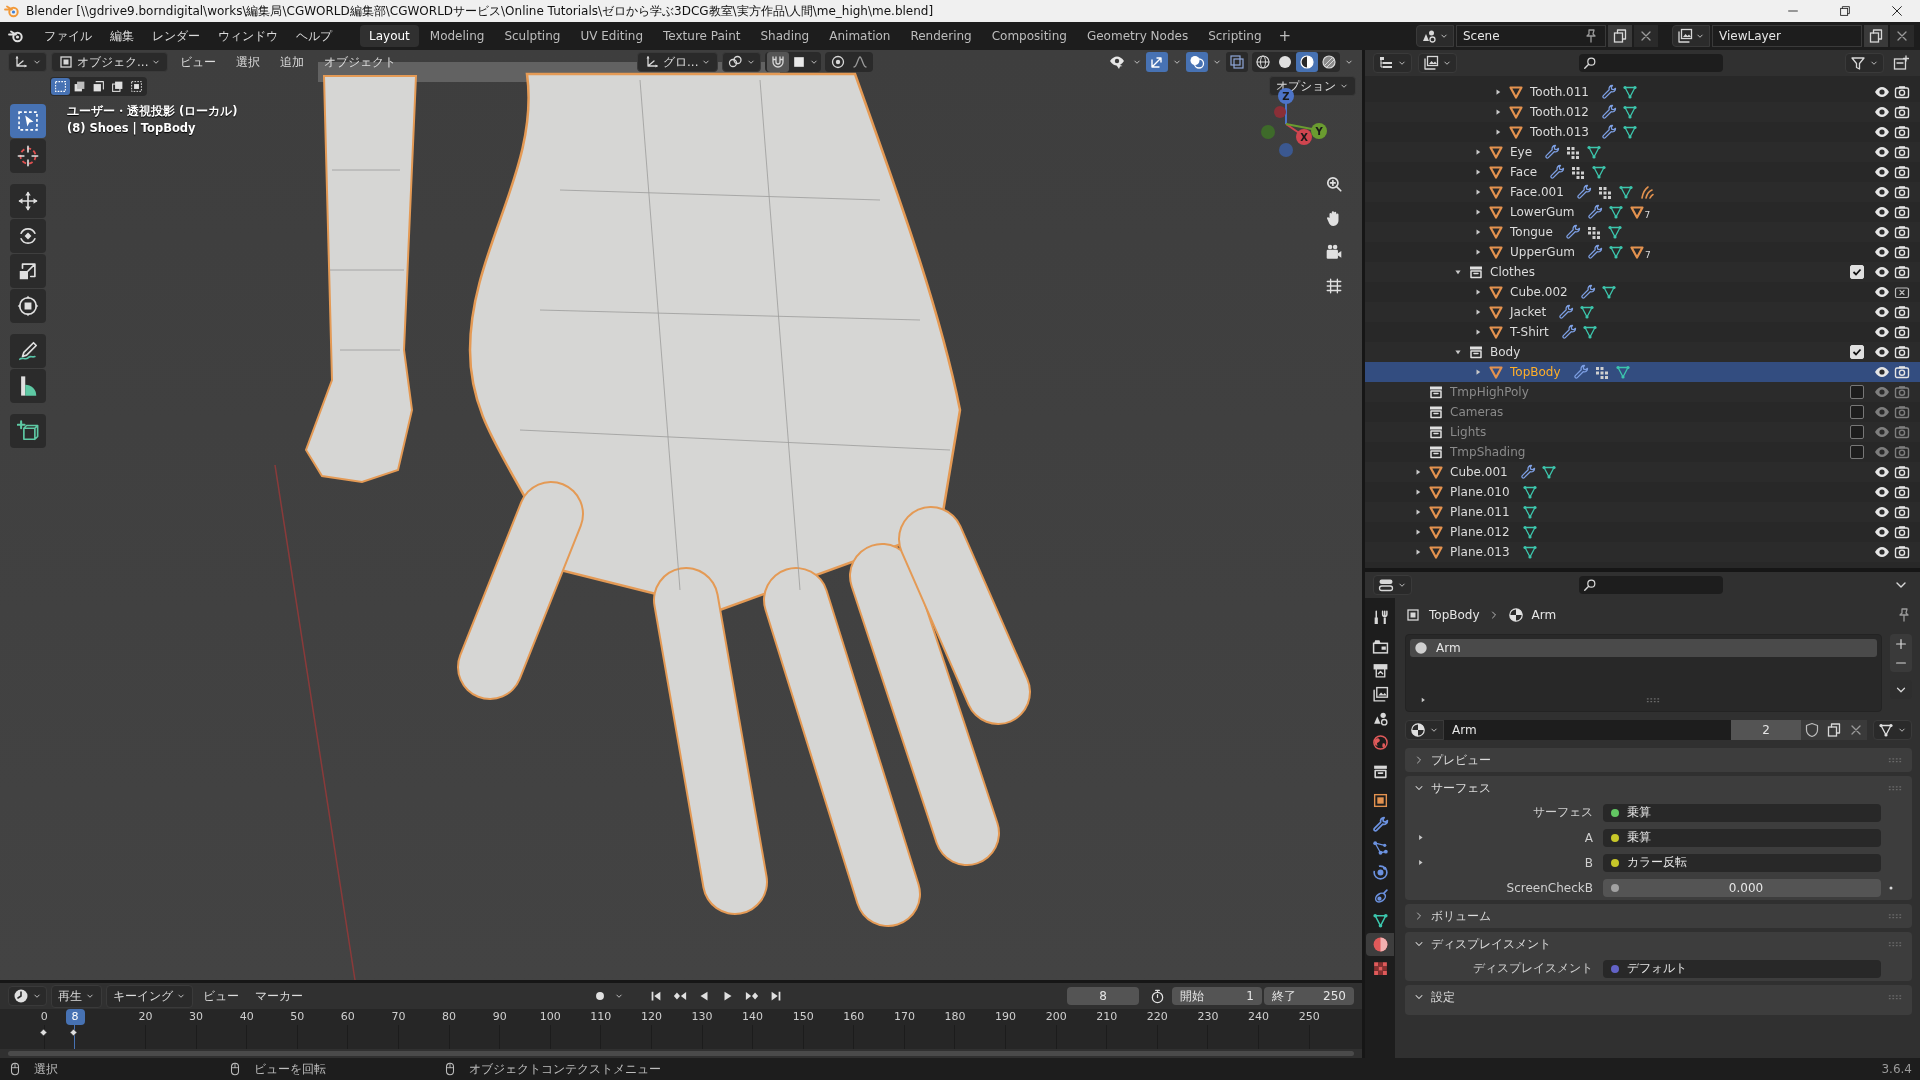 This screenshot has height=1080, width=1920. Describe the element at coordinates (941, 36) in the screenshot. I see `workspace-tab: Rendering` at that location.